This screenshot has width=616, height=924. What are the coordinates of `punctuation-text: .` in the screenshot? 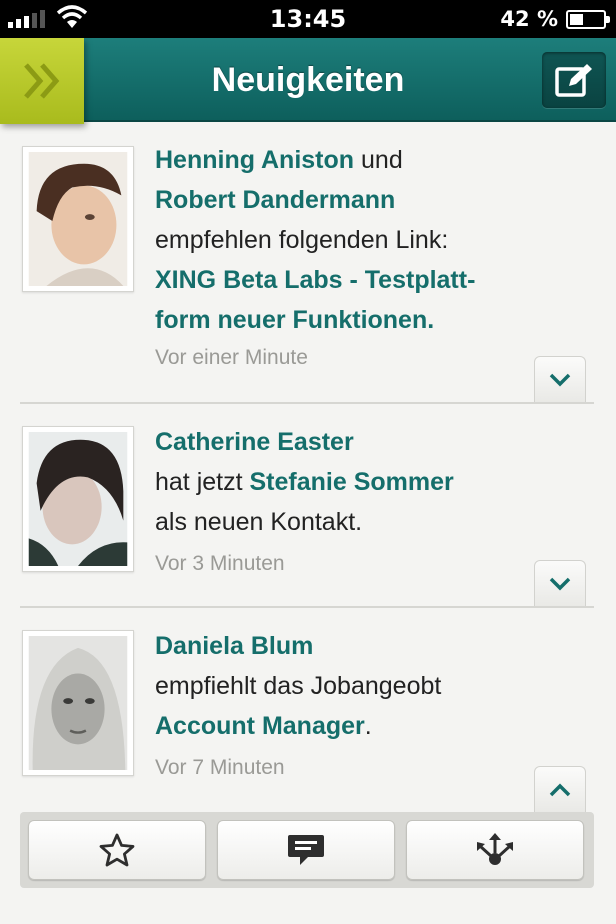 It's located at (368, 726).